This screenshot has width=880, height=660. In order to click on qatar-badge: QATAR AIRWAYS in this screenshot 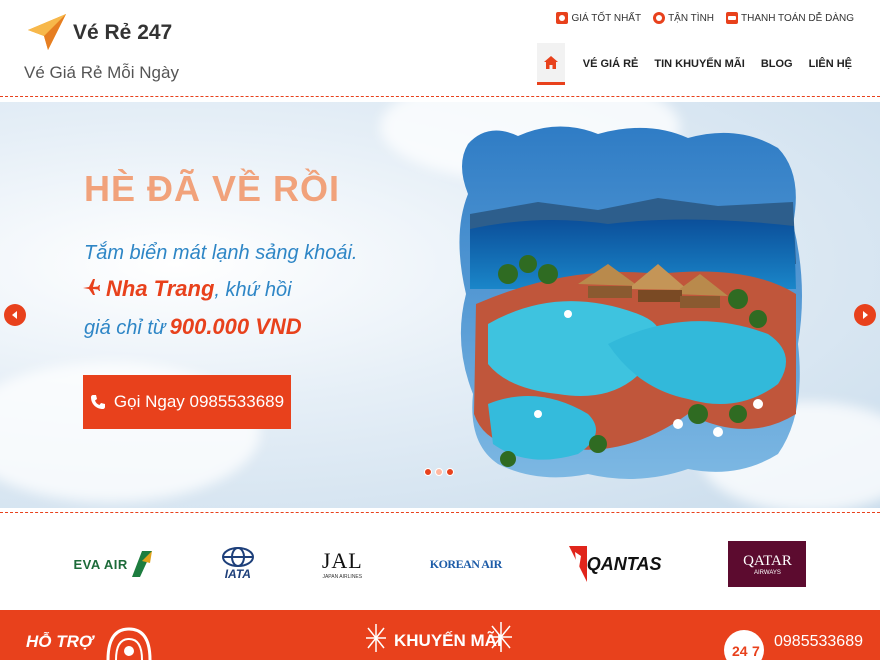, I will do `click(767, 564)`.